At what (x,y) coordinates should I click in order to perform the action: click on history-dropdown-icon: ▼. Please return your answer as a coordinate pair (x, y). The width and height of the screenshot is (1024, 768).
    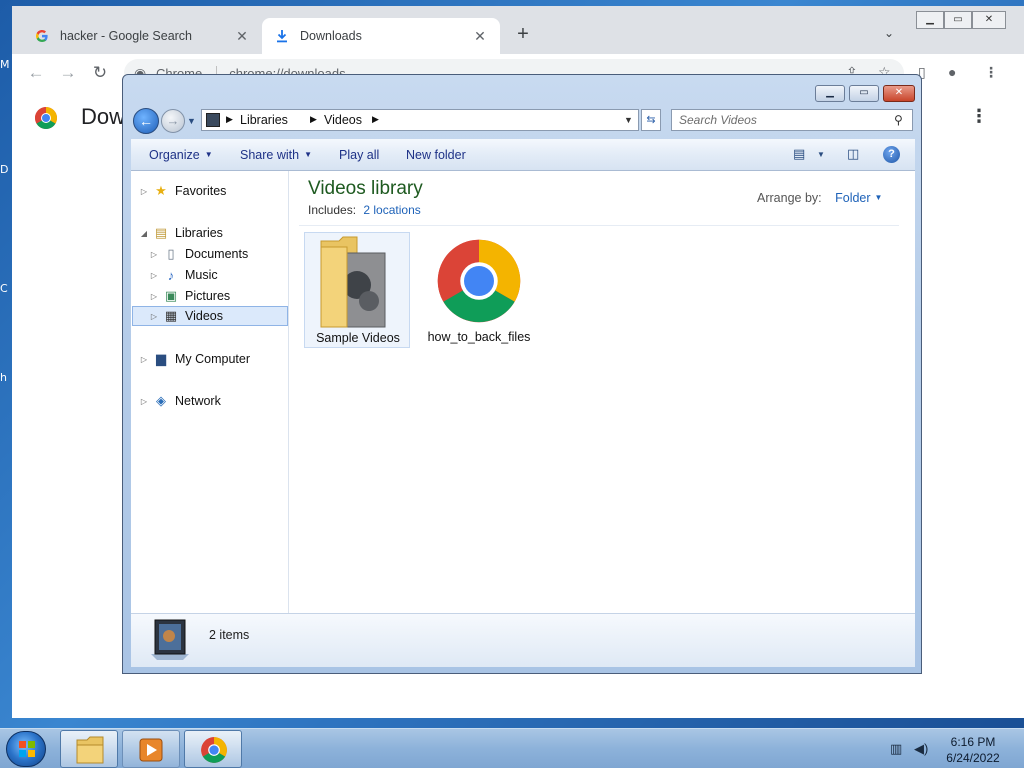
    Looking at the image, I should click on (191, 121).